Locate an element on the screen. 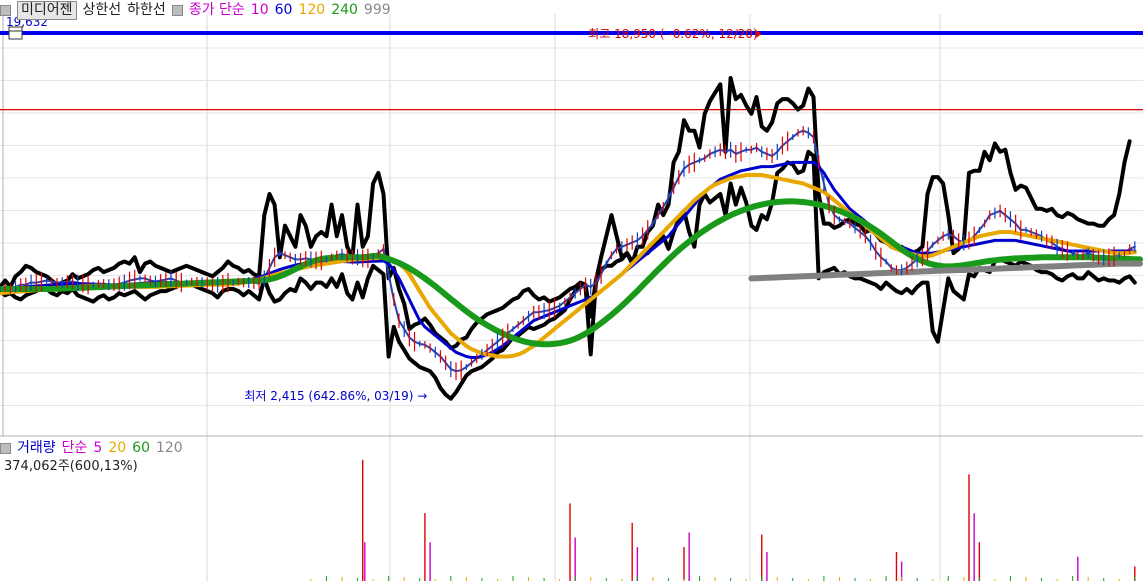 This screenshot has height=585, width=1143. pane-menu-icon is located at coordinates (5, 10).